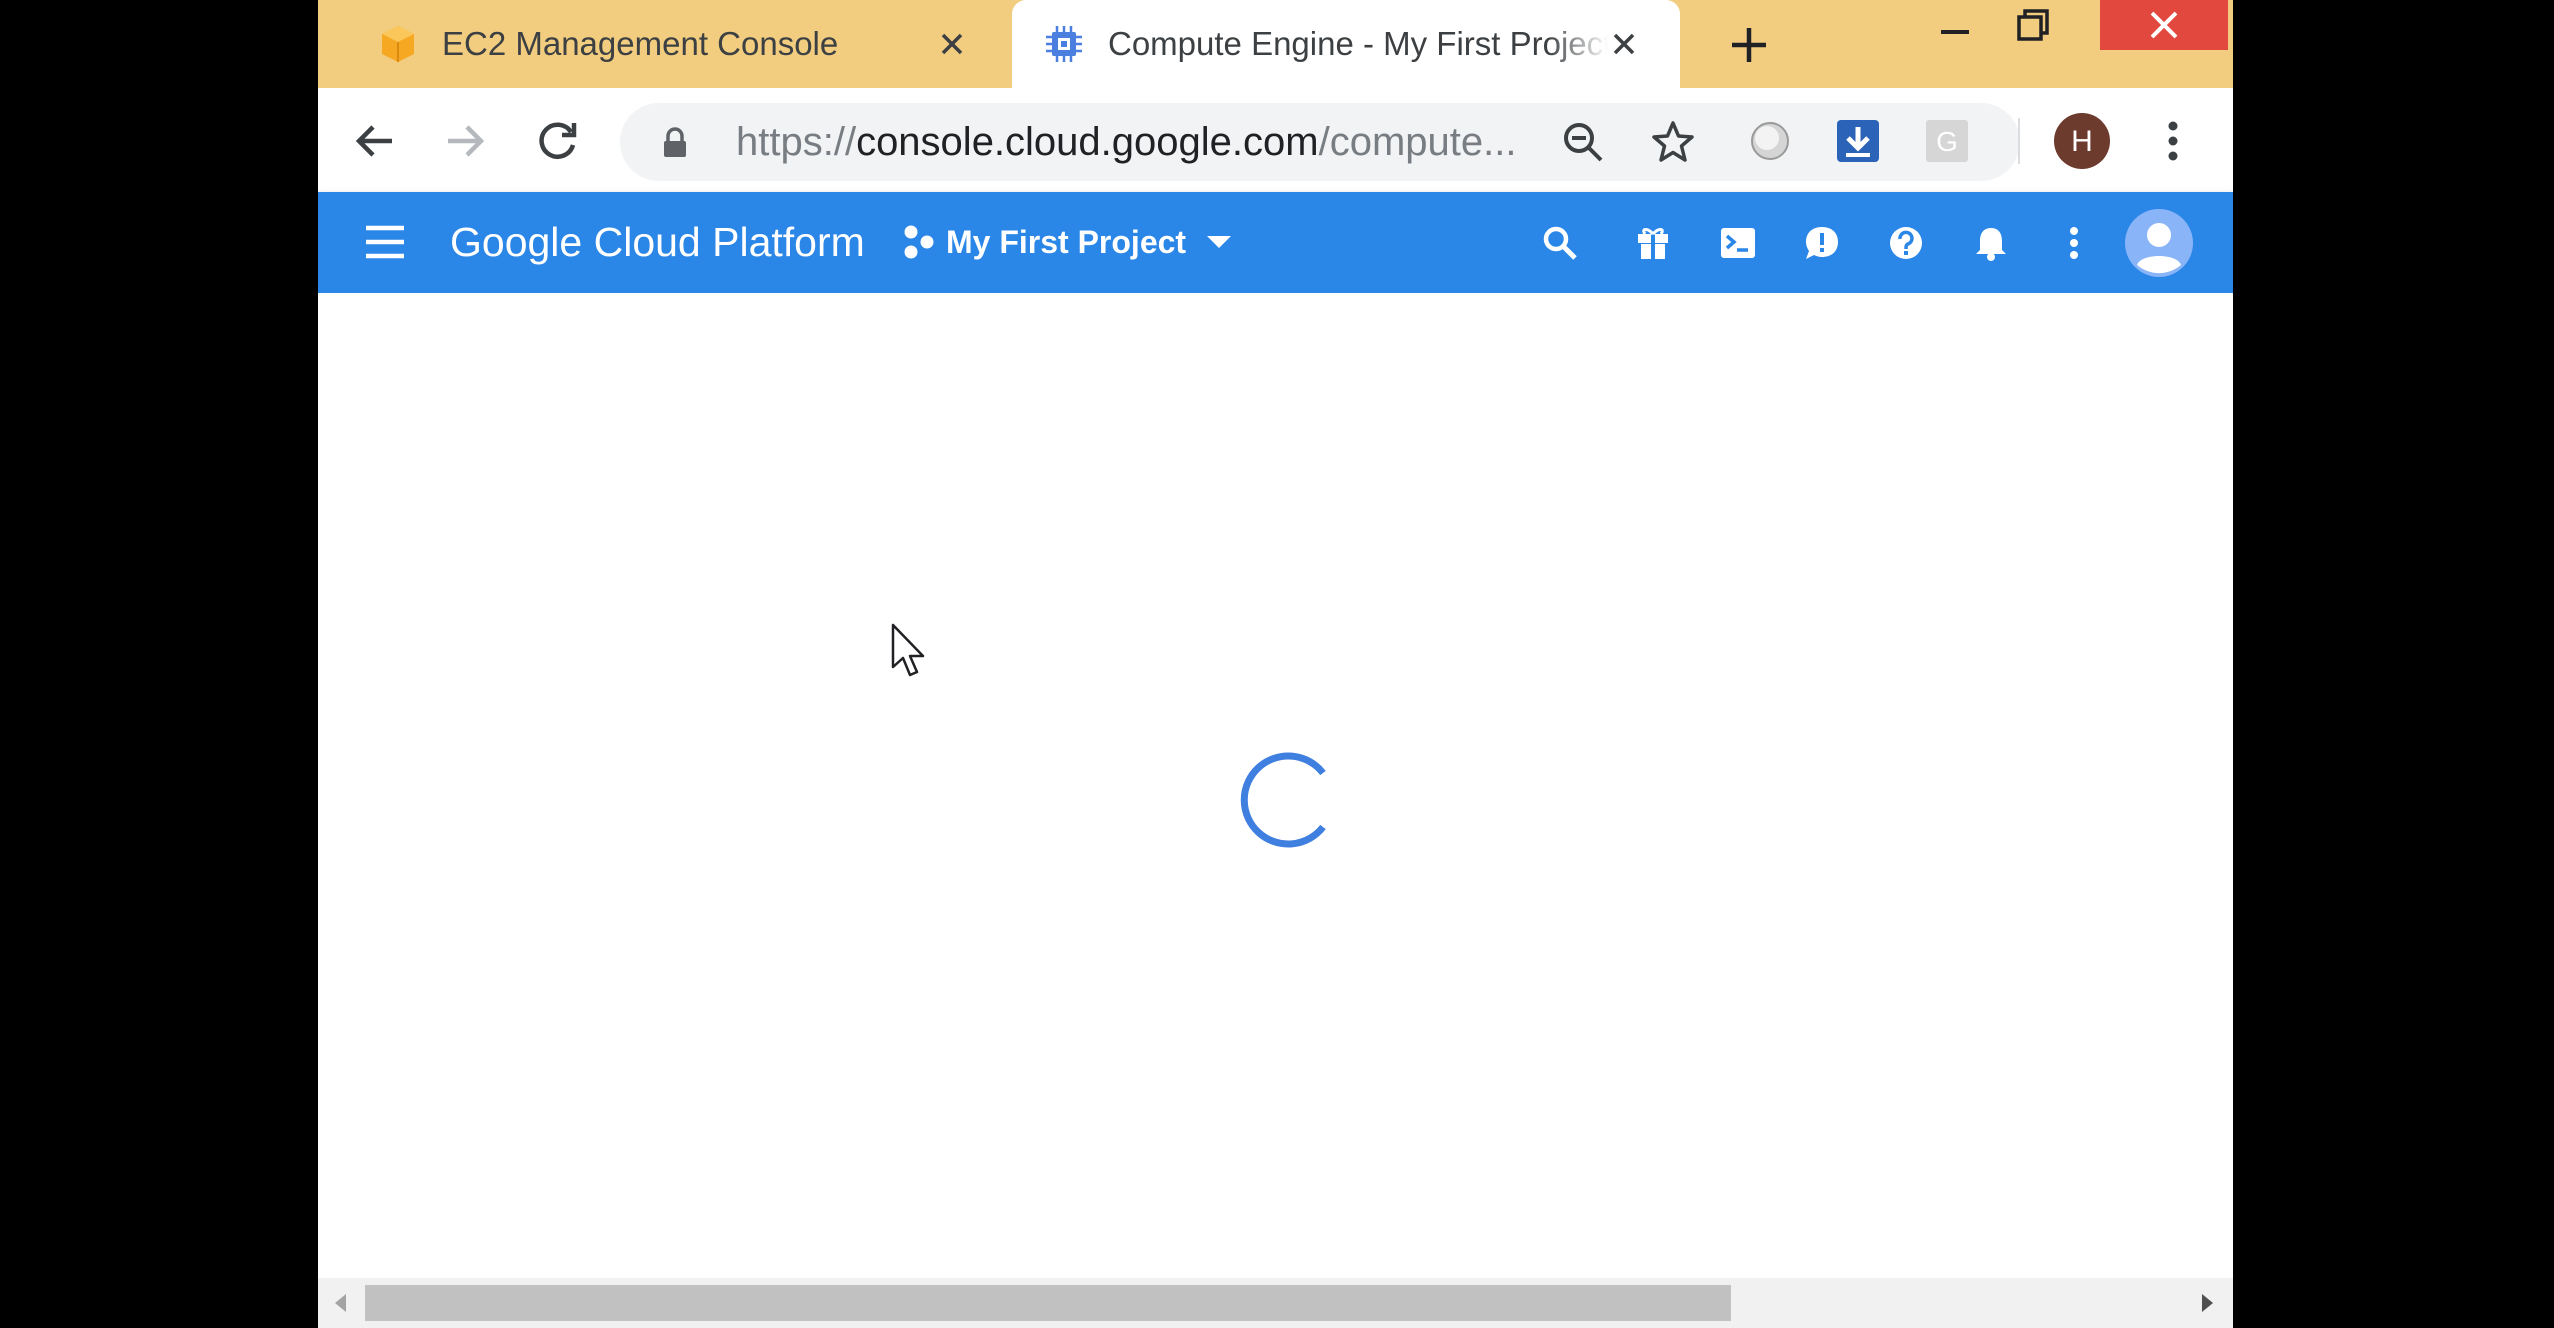 The image size is (2554, 1328). What do you see at coordinates (1583, 142) in the screenshot?
I see `zoom-out-icon` at bounding box center [1583, 142].